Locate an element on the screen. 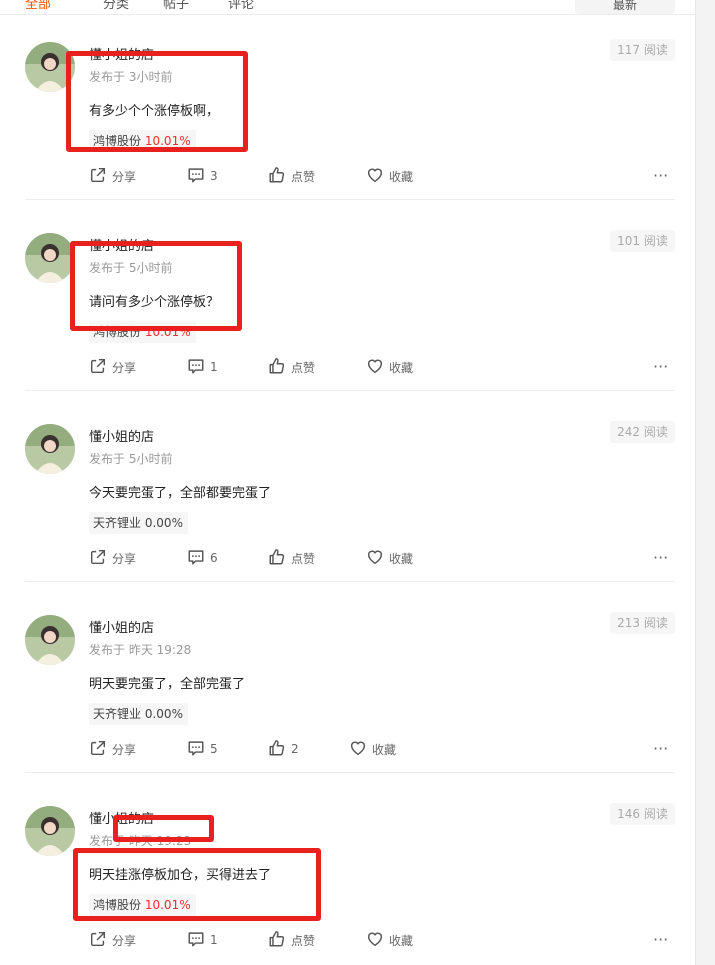 The height and width of the screenshot is (965, 715). post-time: 发布于 昨天 19:28 is located at coordinates (140, 650).